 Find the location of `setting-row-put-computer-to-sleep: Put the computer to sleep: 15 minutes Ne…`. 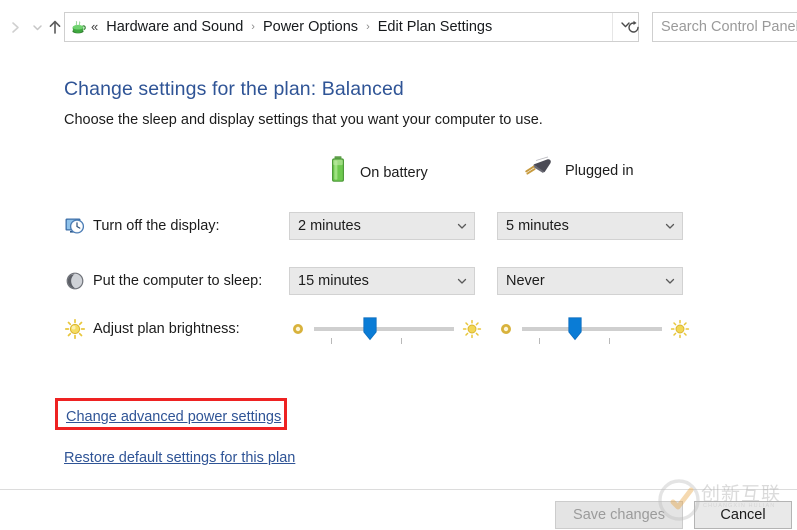

setting-row-put-computer-to-sleep: Put the computer to sleep: 15 minutes Ne… is located at coordinates (398, 281).